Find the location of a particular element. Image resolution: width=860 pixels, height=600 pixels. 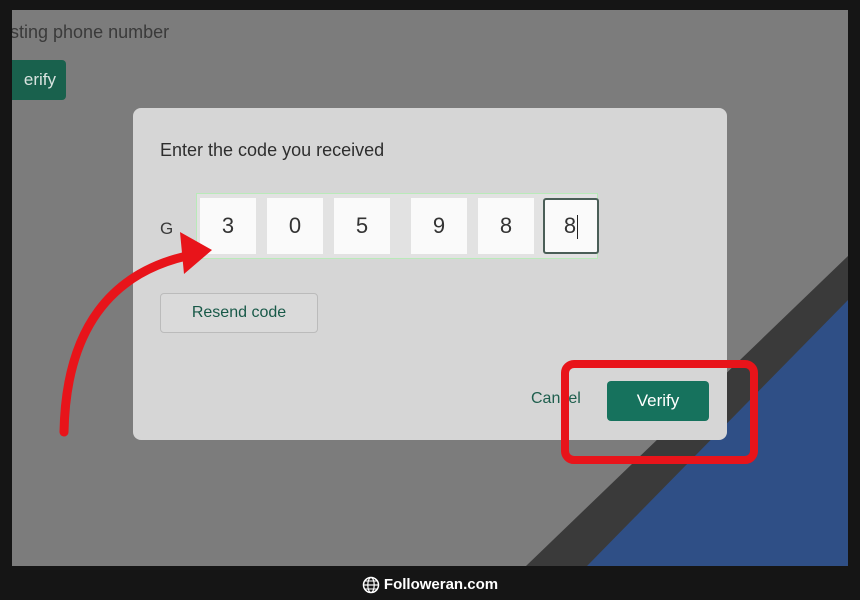

verify-highlight-box is located at coordinates (659, 412).